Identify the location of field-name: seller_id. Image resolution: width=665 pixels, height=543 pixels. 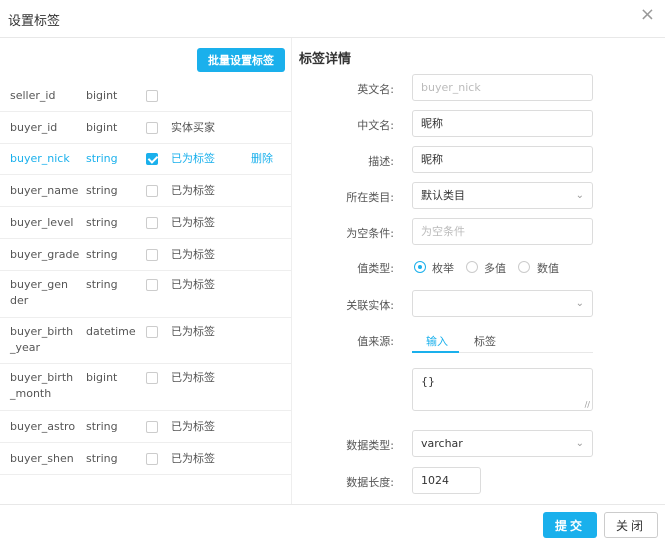
(33, 95).